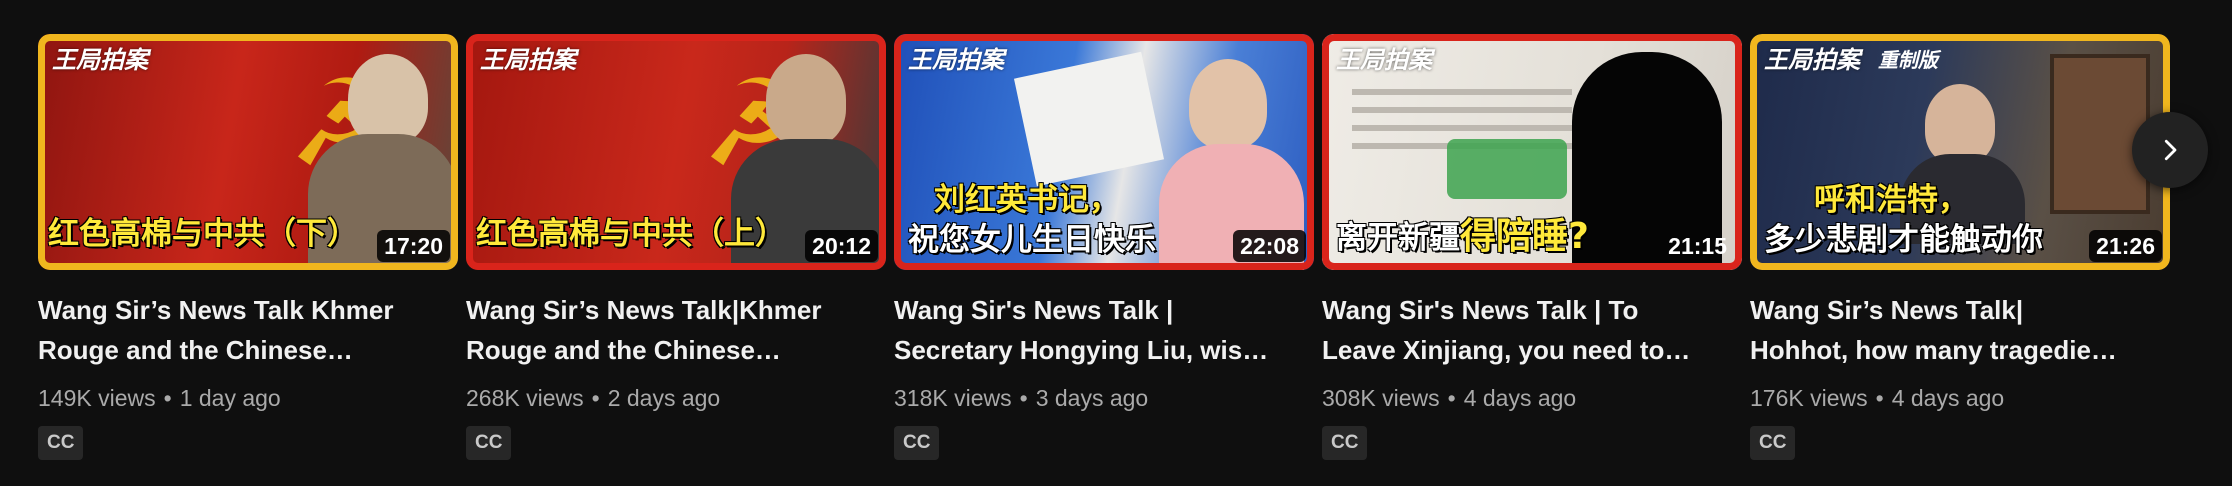 The image size is (2232, 486). What do you see at coordinates (1507, 169) in the screenshot?
I see `chat-bubbles` at bounding box center [1507, 169].